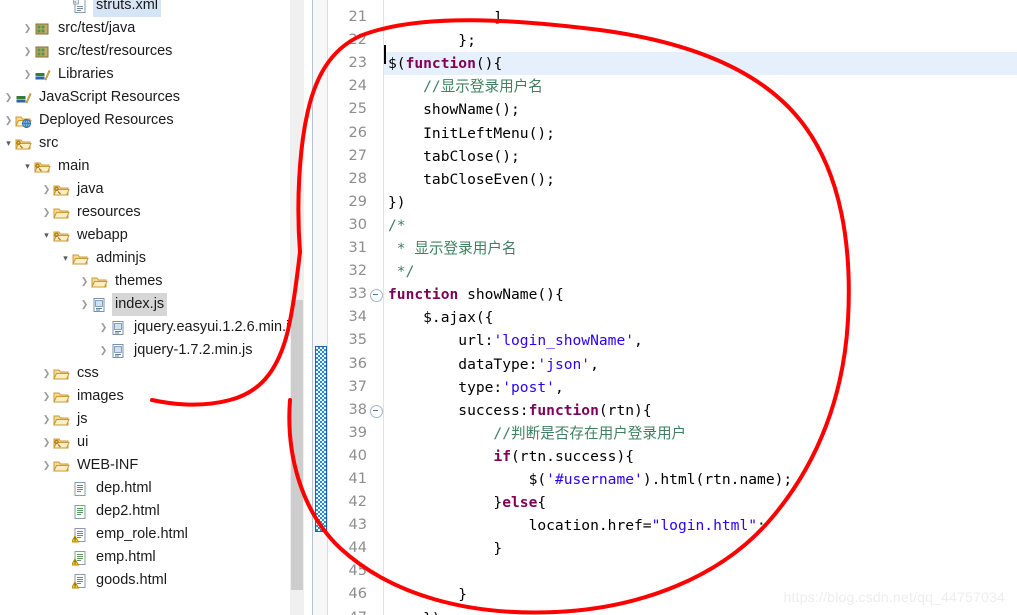 The width and height of the screenshot is (1017, 615). Describe the element at coordinates (145, 28) in the screenshot. I see `tree-item-src-test-java: ❯ src/test/java` at that location.